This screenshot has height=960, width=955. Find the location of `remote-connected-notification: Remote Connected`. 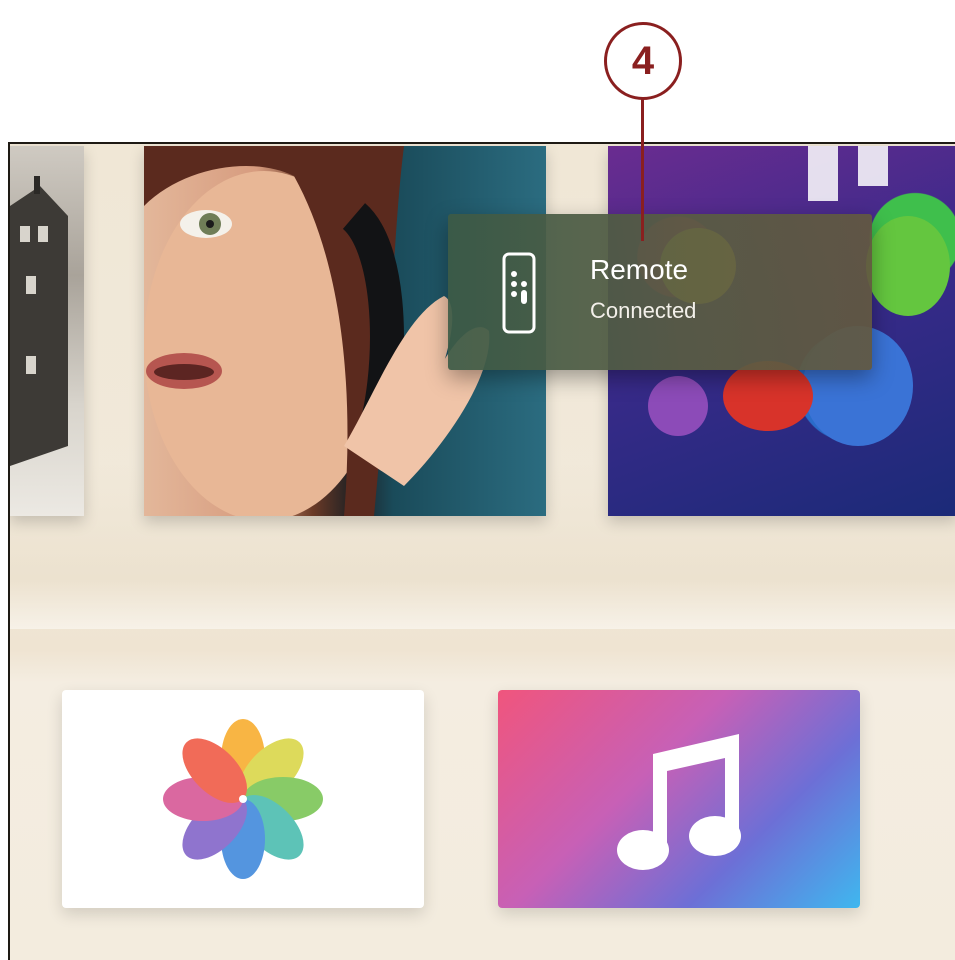

remote-connected-notification: Remote Connected is located at coordinates (660, 292).